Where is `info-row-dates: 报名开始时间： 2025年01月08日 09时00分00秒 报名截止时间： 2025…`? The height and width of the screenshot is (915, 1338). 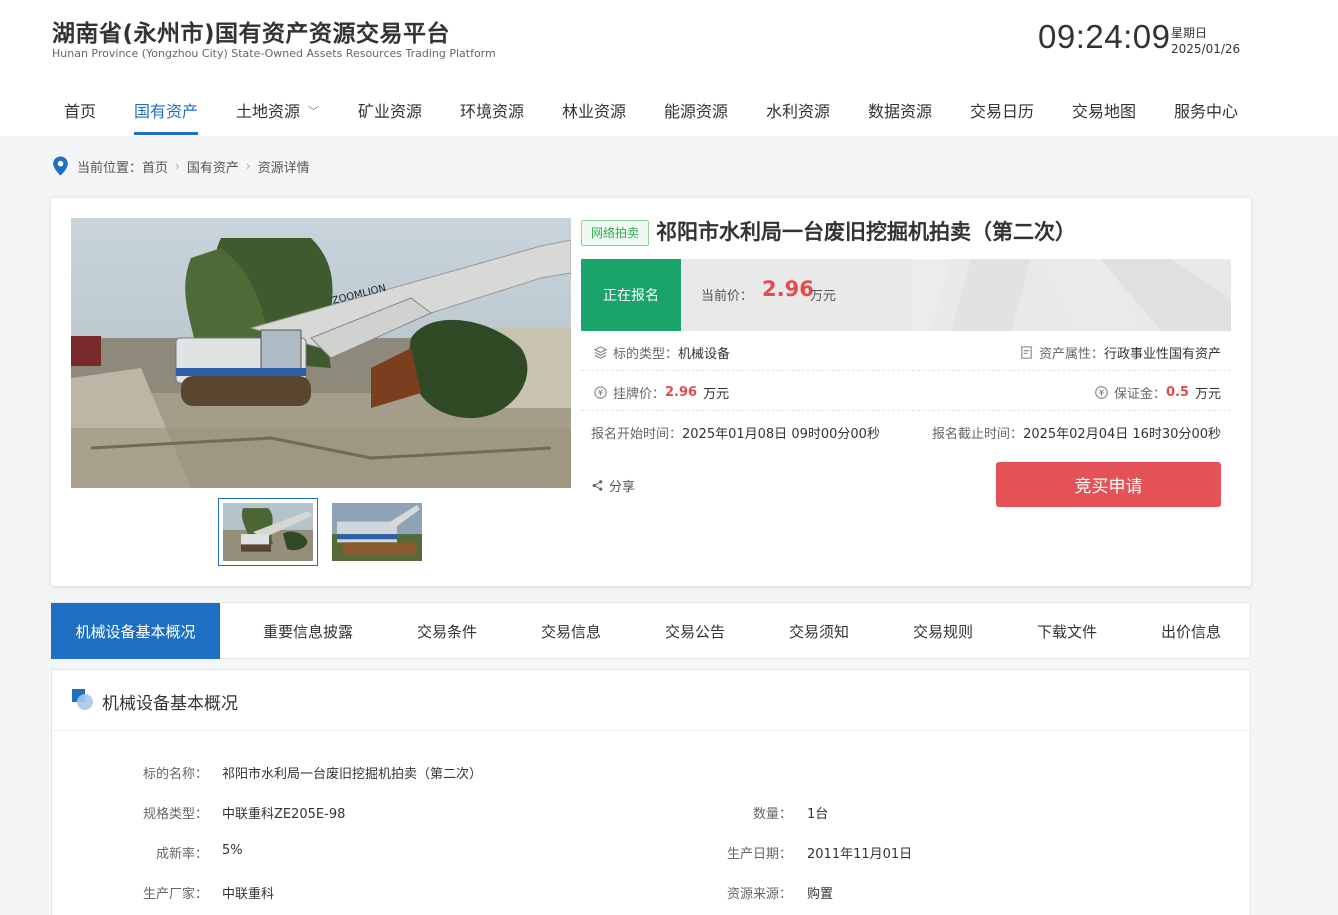 info-row-dates: 报名开始时间： 2025年01月08日 09时00分00秒 报名截止时间： 2025… is located at coordinates (906, 431).